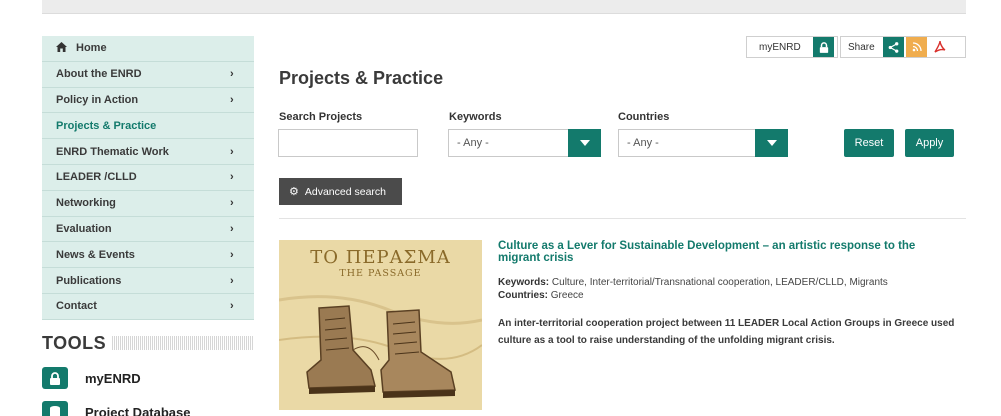  I want to click on sidebar-item-label: LEADER /CLLD, so click(96, 177).